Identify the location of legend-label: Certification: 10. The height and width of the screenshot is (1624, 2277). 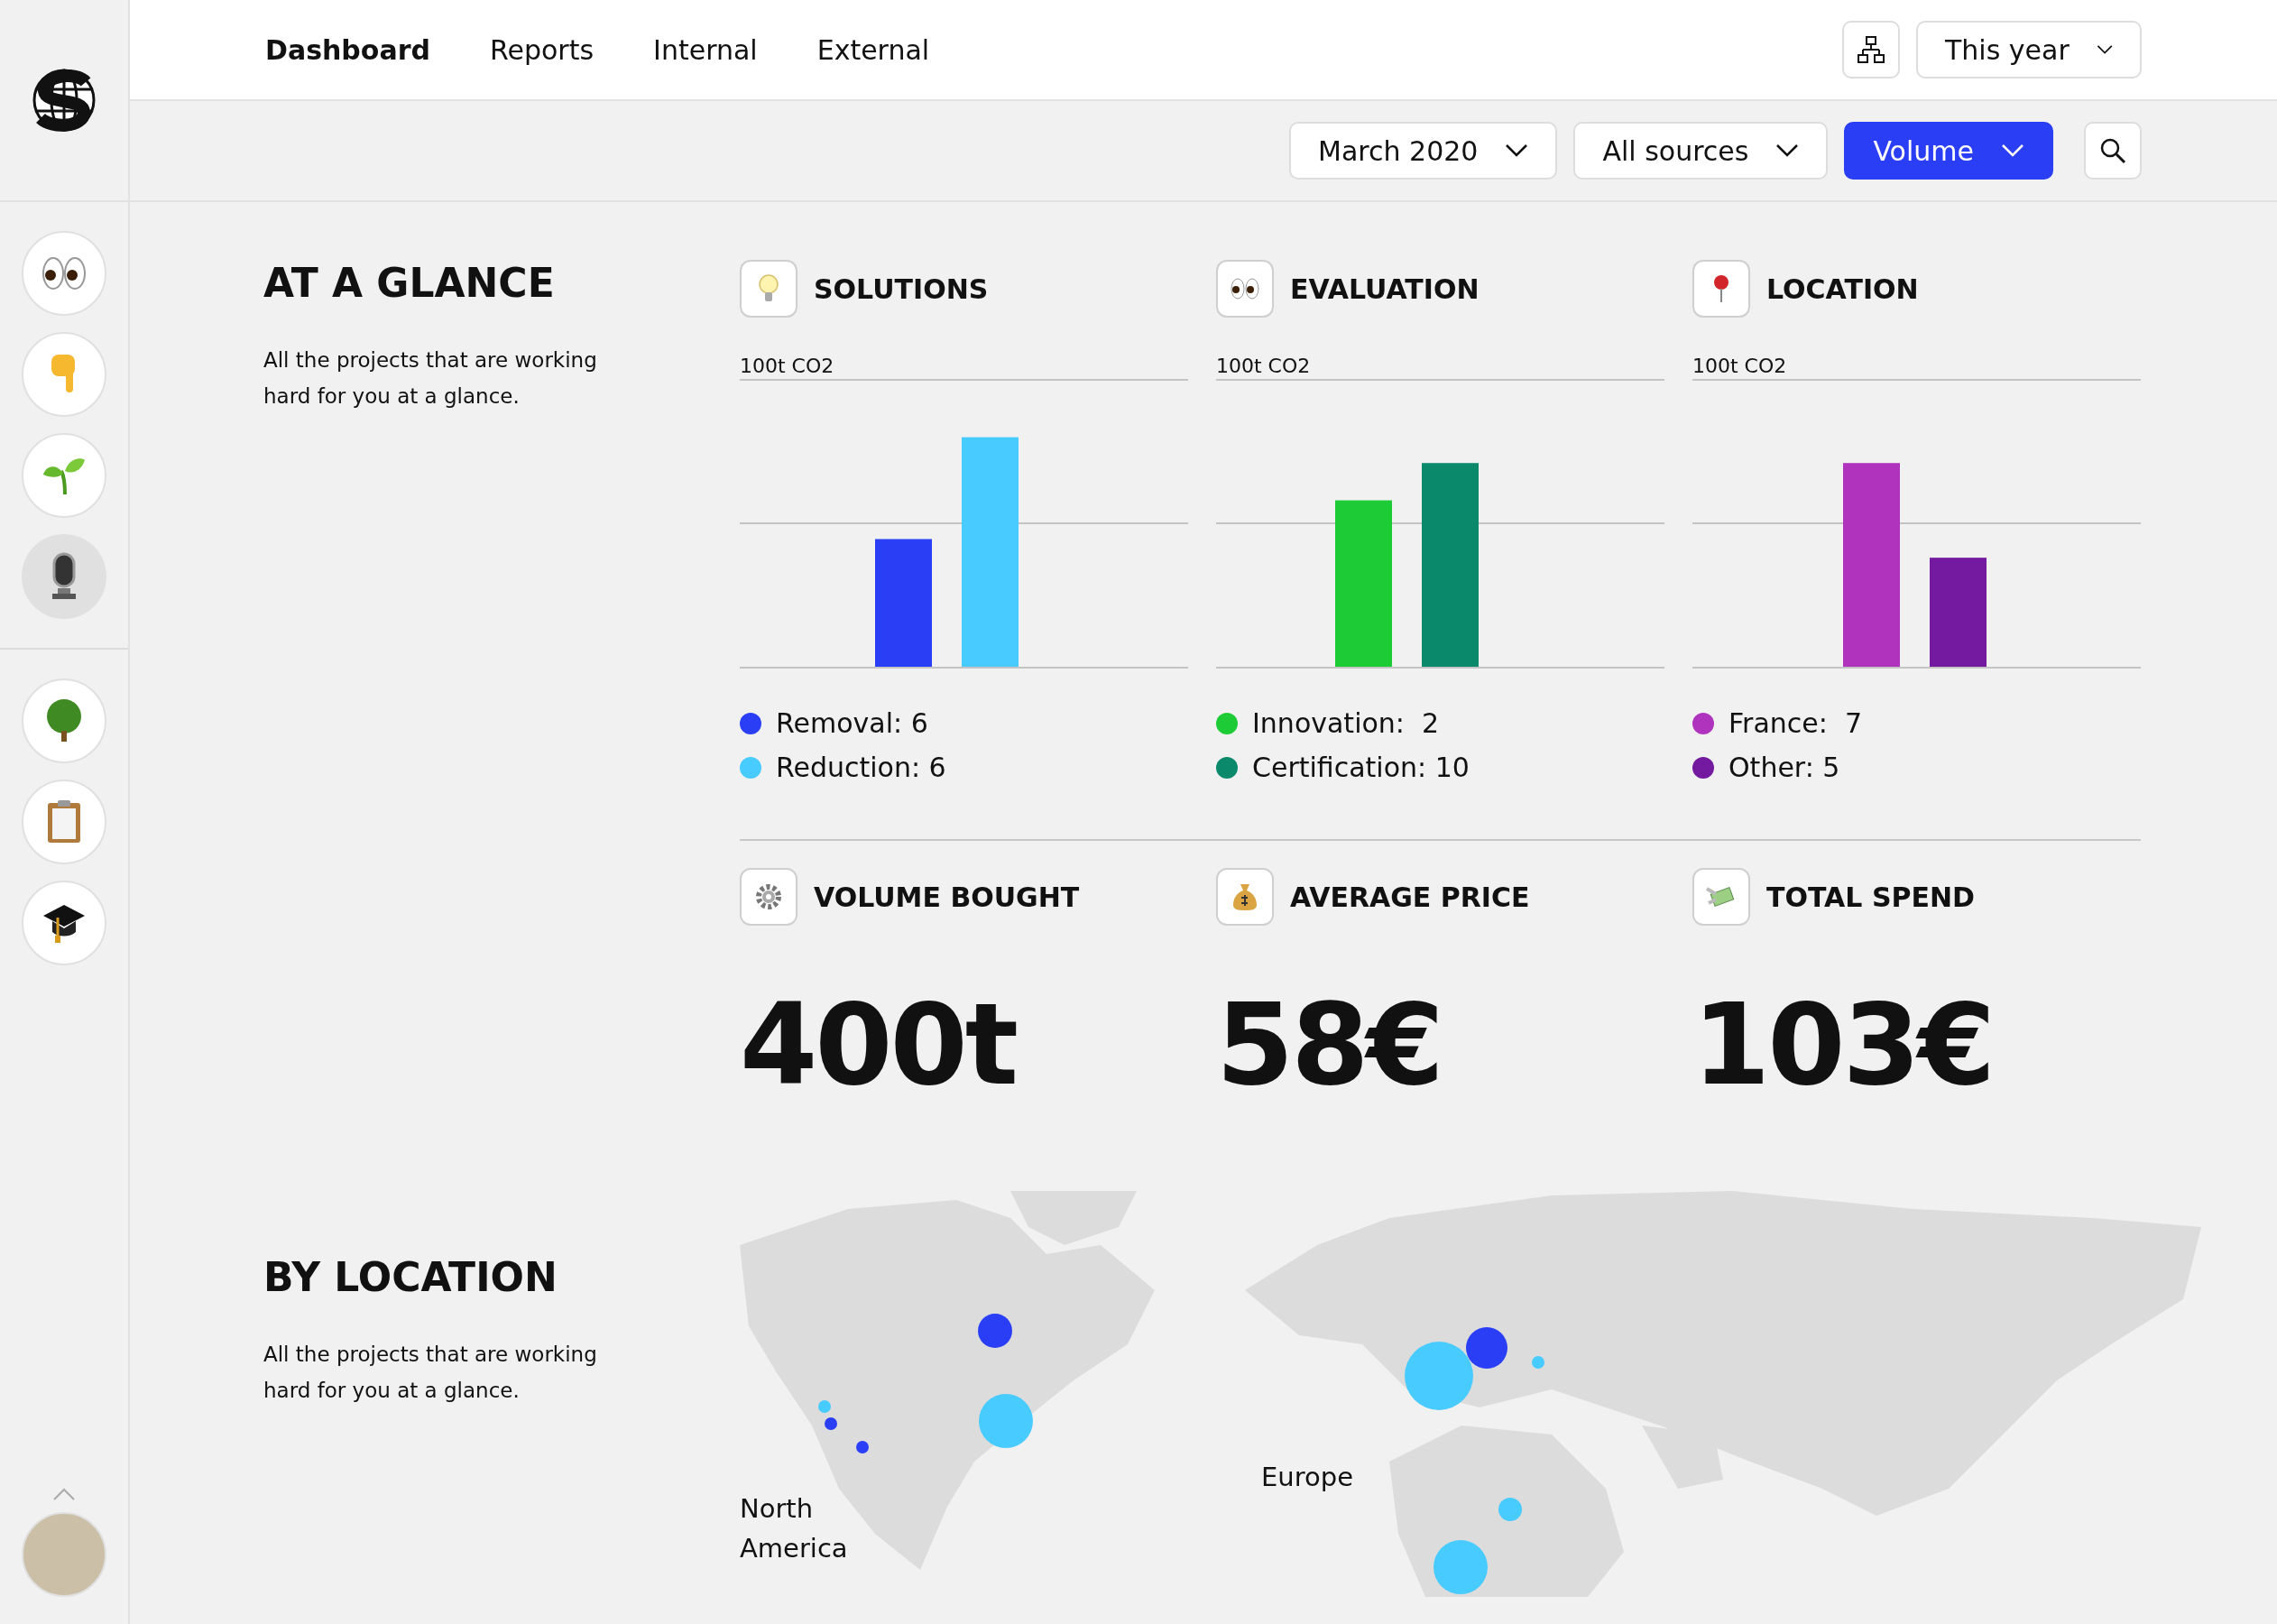
(1361, 768).